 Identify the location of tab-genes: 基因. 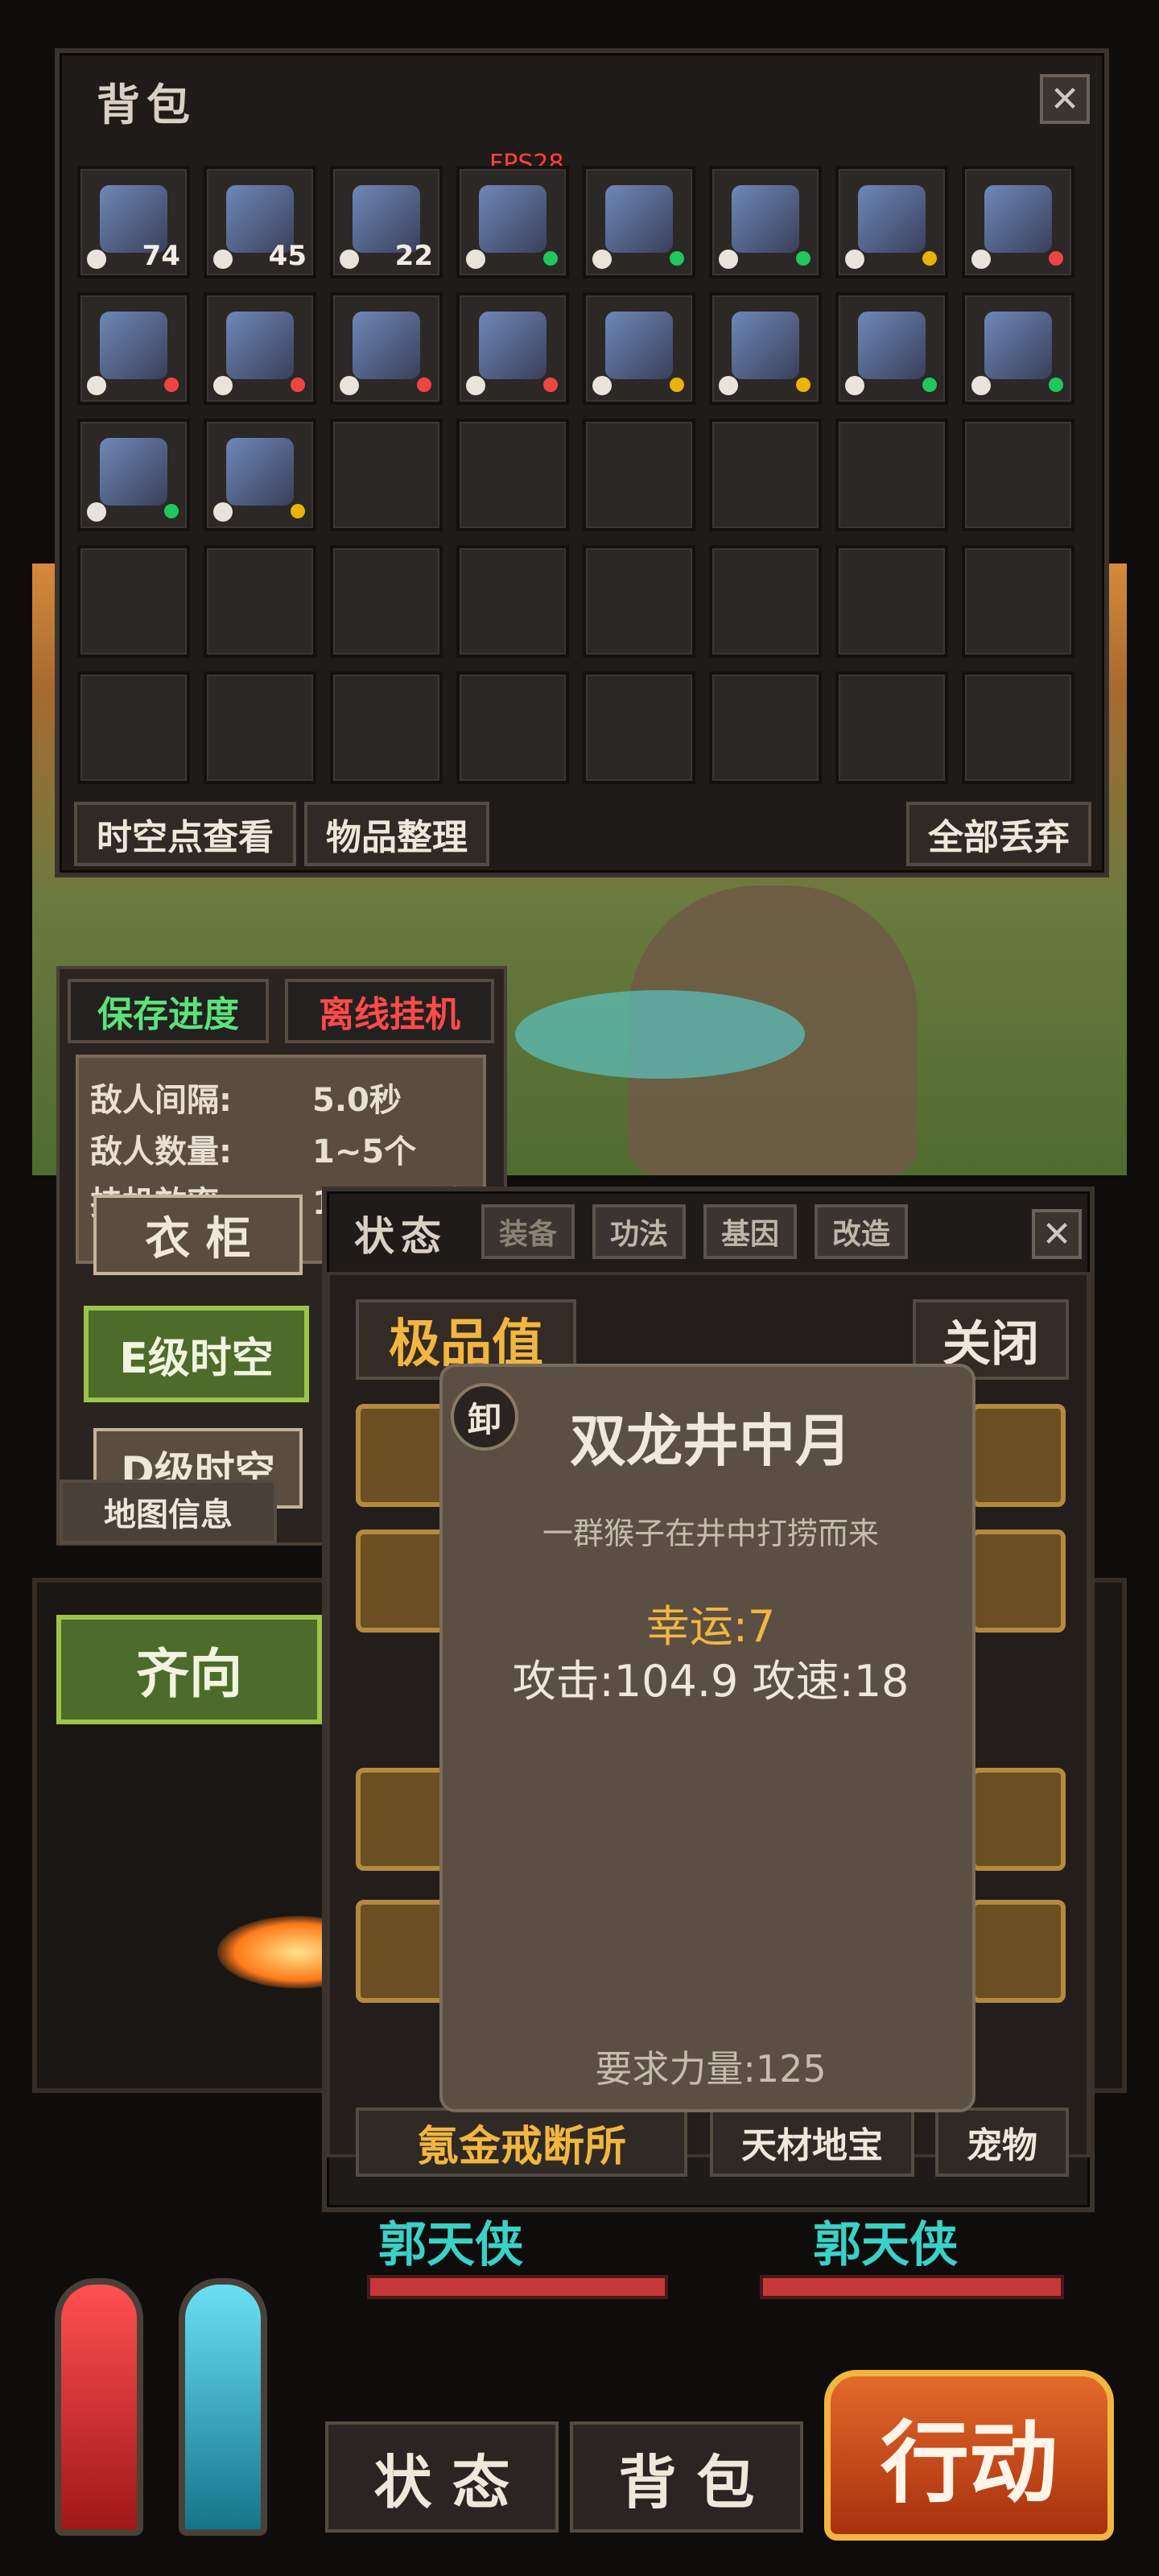
(750, 1231).